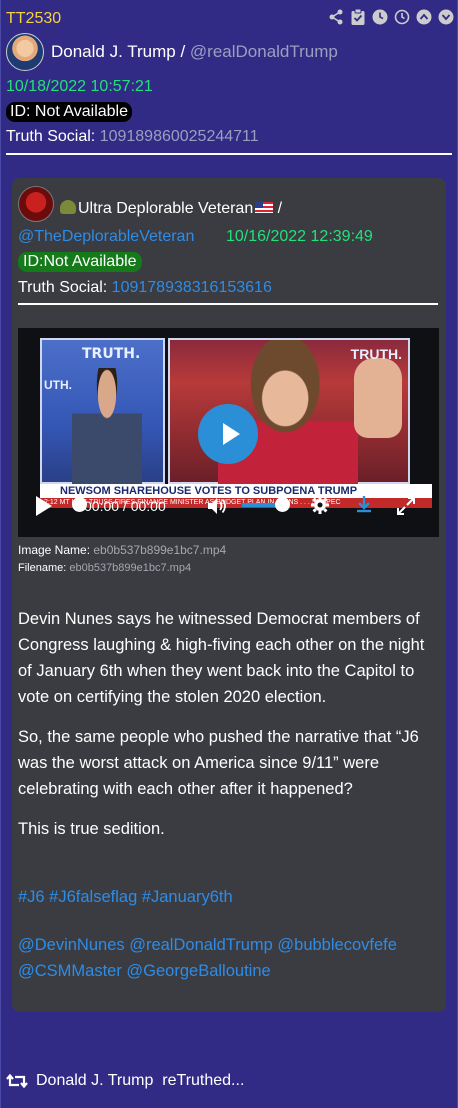 This screenshot has height=1108, width=458. What do you see at coordinates (34, 18) in the screenshot?
I see `post-code: TT2530` at bounding box center [34, 18].